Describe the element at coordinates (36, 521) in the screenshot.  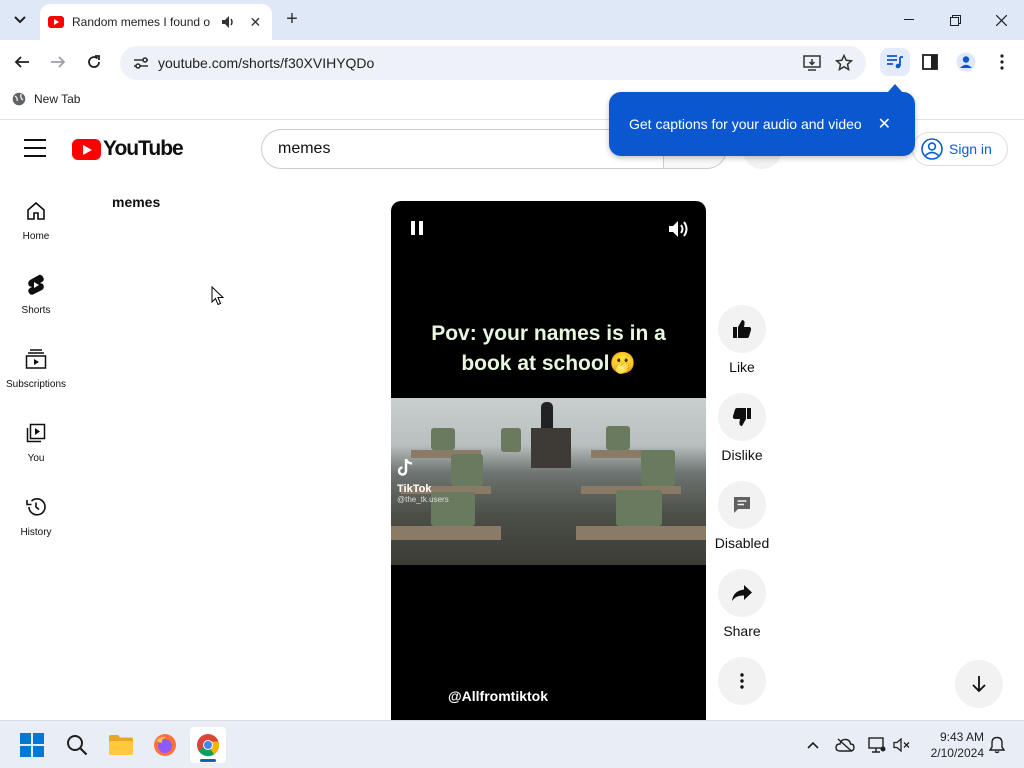
I see `guide-item-history: History` at that location.